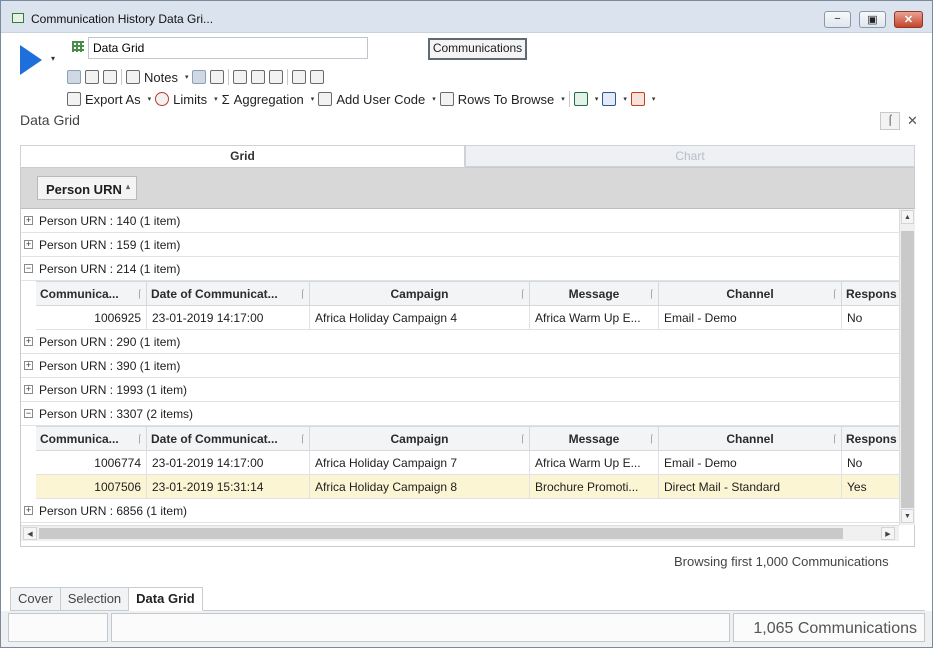 The height and width of the screenshot is (648, 933). I want to click on group-row: + Person URN : 390 (1 item), so click(460, 366).